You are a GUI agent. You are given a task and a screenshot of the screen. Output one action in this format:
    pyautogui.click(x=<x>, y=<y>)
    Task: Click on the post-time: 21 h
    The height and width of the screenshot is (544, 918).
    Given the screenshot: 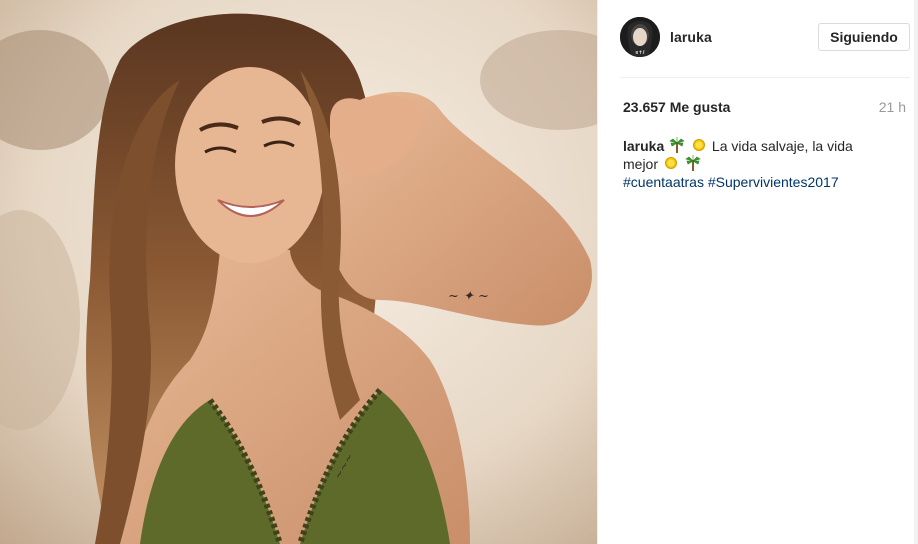 What is the action you would take?
    pyautogui.click(x=892, y=107)
    